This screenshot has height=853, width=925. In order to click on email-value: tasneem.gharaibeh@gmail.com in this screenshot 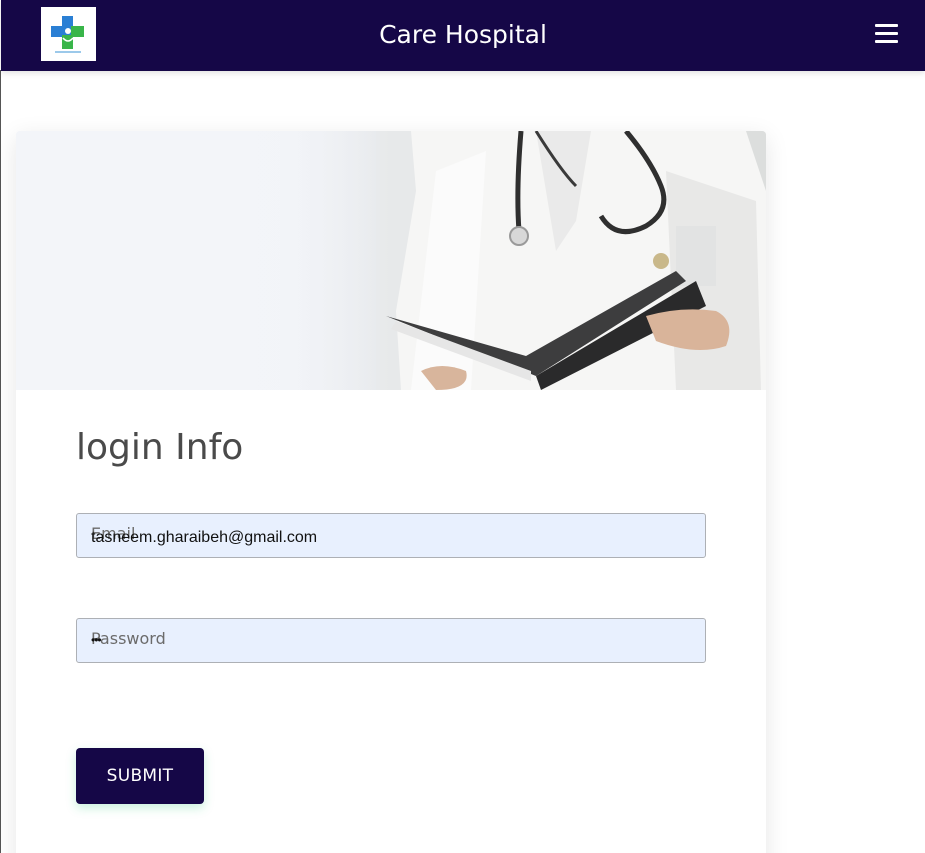, I will do `click(204, 537)`.